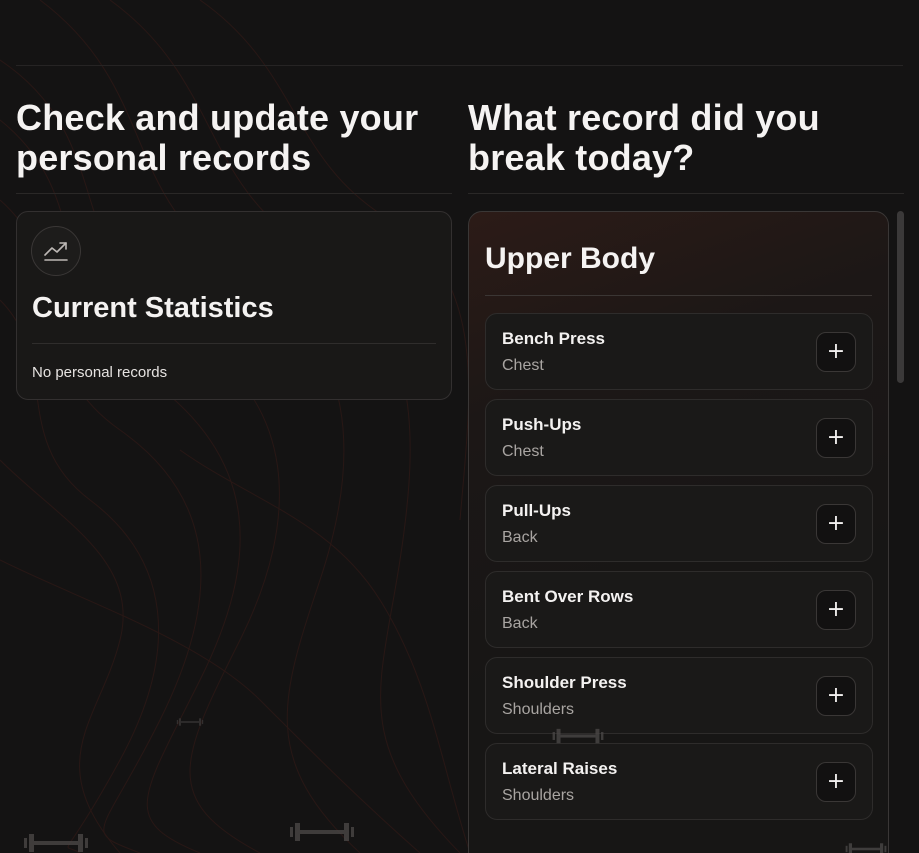 Image resolution: width=919 pixels, height=853 pixels. What do you see at coordinates (553, 338) in the screenshot?
I see `exercise-name: Bench Press` at bounding box center [553, 338].